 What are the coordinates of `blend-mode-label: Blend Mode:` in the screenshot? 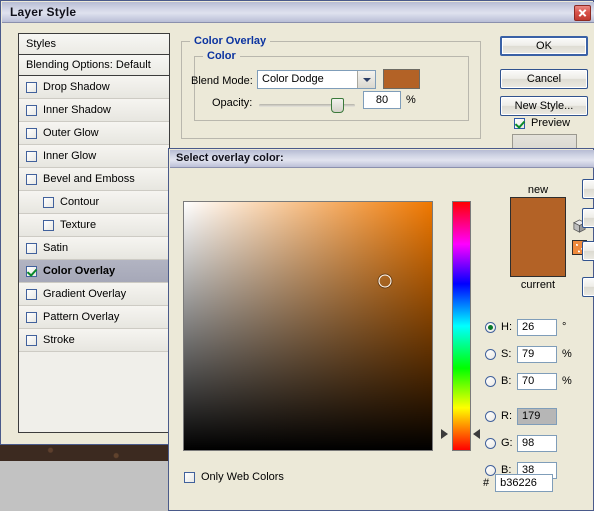 It's located at (222, 81).